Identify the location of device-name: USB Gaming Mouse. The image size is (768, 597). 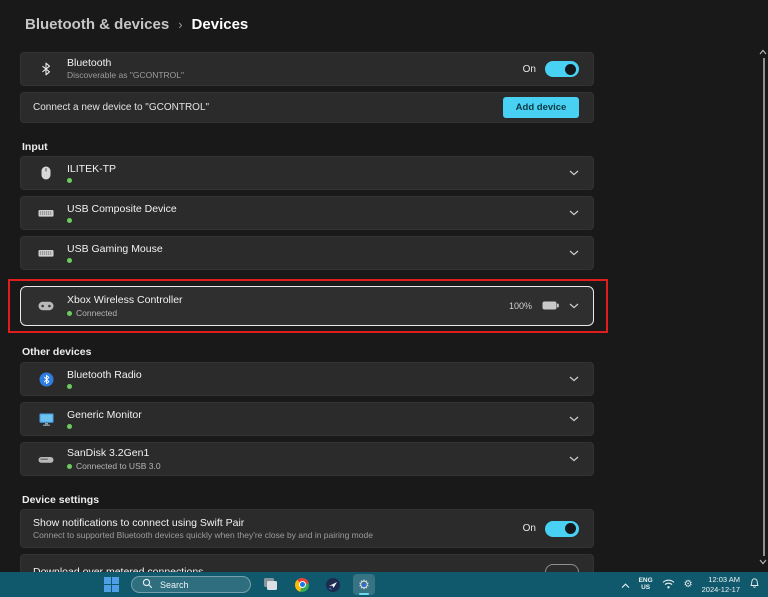
(115, 249).